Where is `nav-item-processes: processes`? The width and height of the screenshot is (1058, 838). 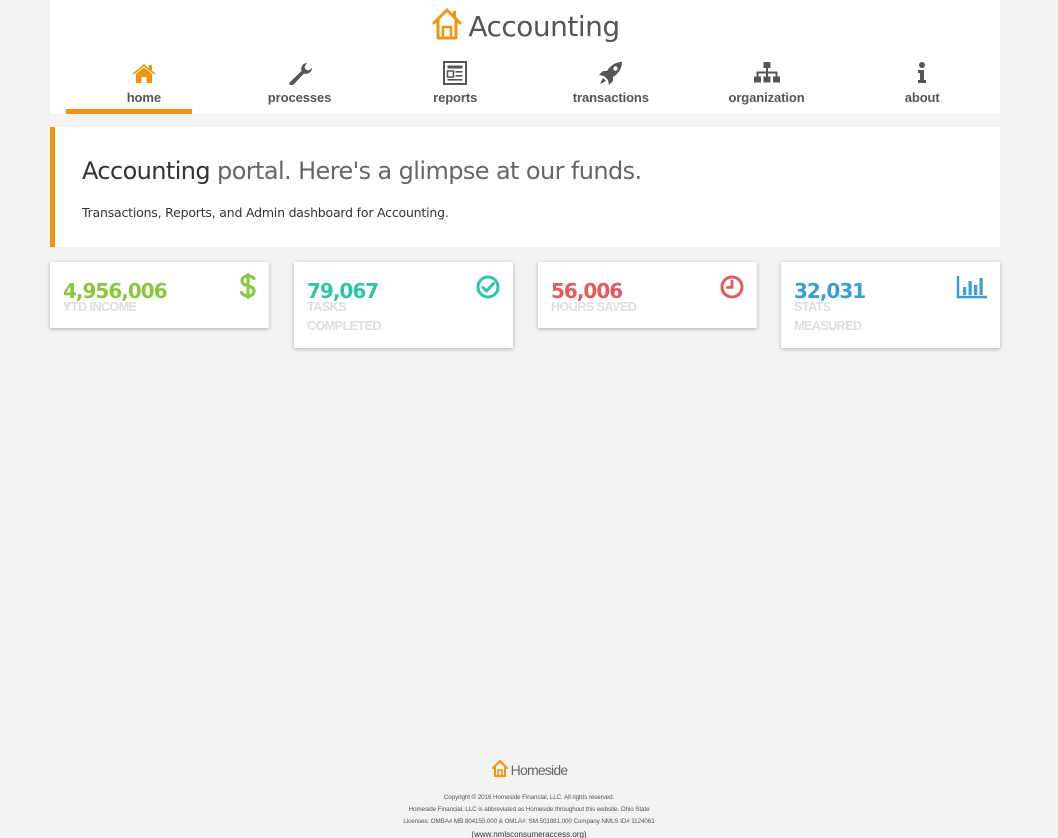 nav-item-processes: processes is located at coordinates (300, 87).